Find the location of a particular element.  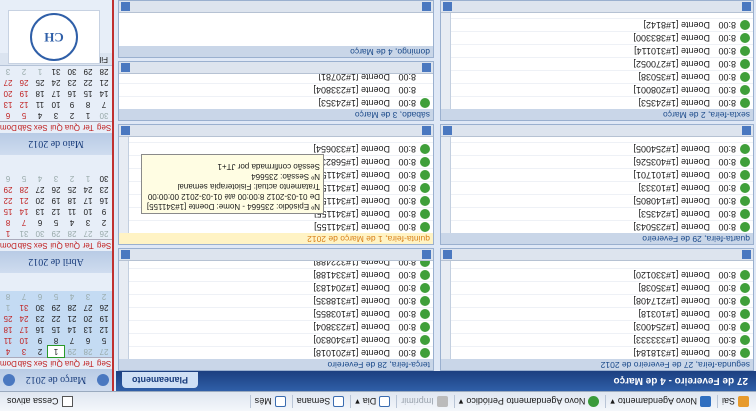

day-title: domingo, 4 de Março is located at coordinates (276, 52).